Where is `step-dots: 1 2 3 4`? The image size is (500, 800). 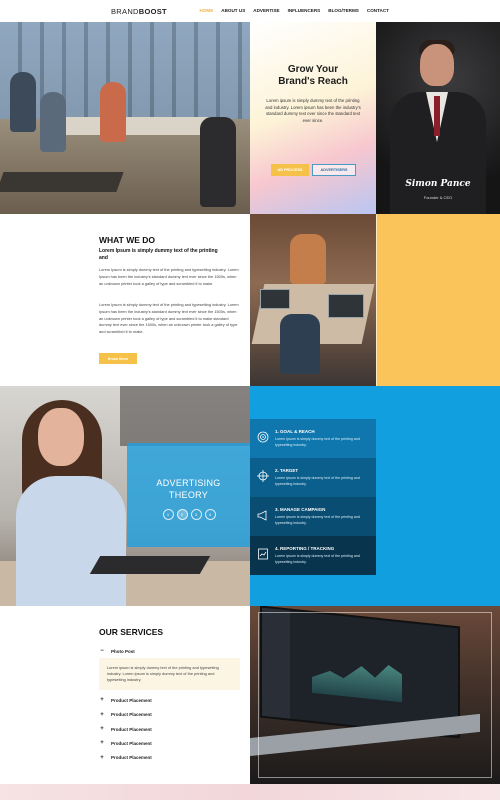 step-dots: 1 2 3 4 is located at coordinates (189, 514).